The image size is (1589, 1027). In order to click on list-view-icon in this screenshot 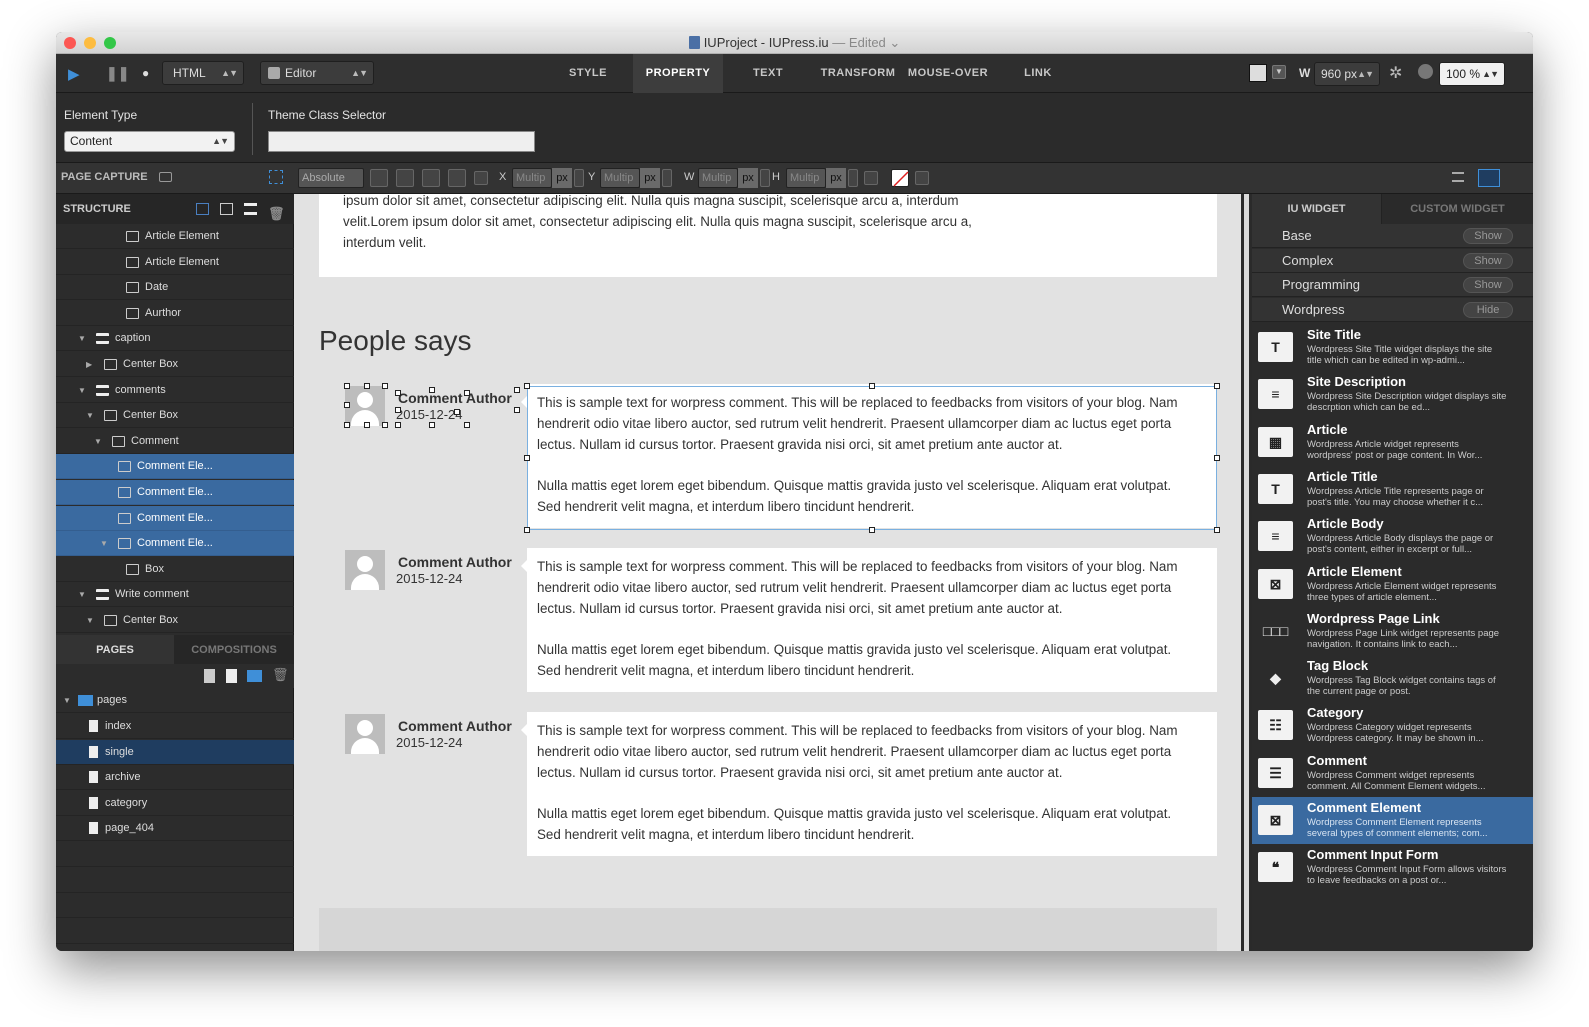, I will do `click(1458, 177)`.